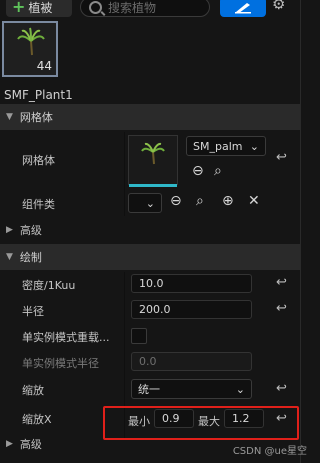 The width and height of the screenshot is (320, 463). I want to click on scaling-value: 统一, so click(149, 389).